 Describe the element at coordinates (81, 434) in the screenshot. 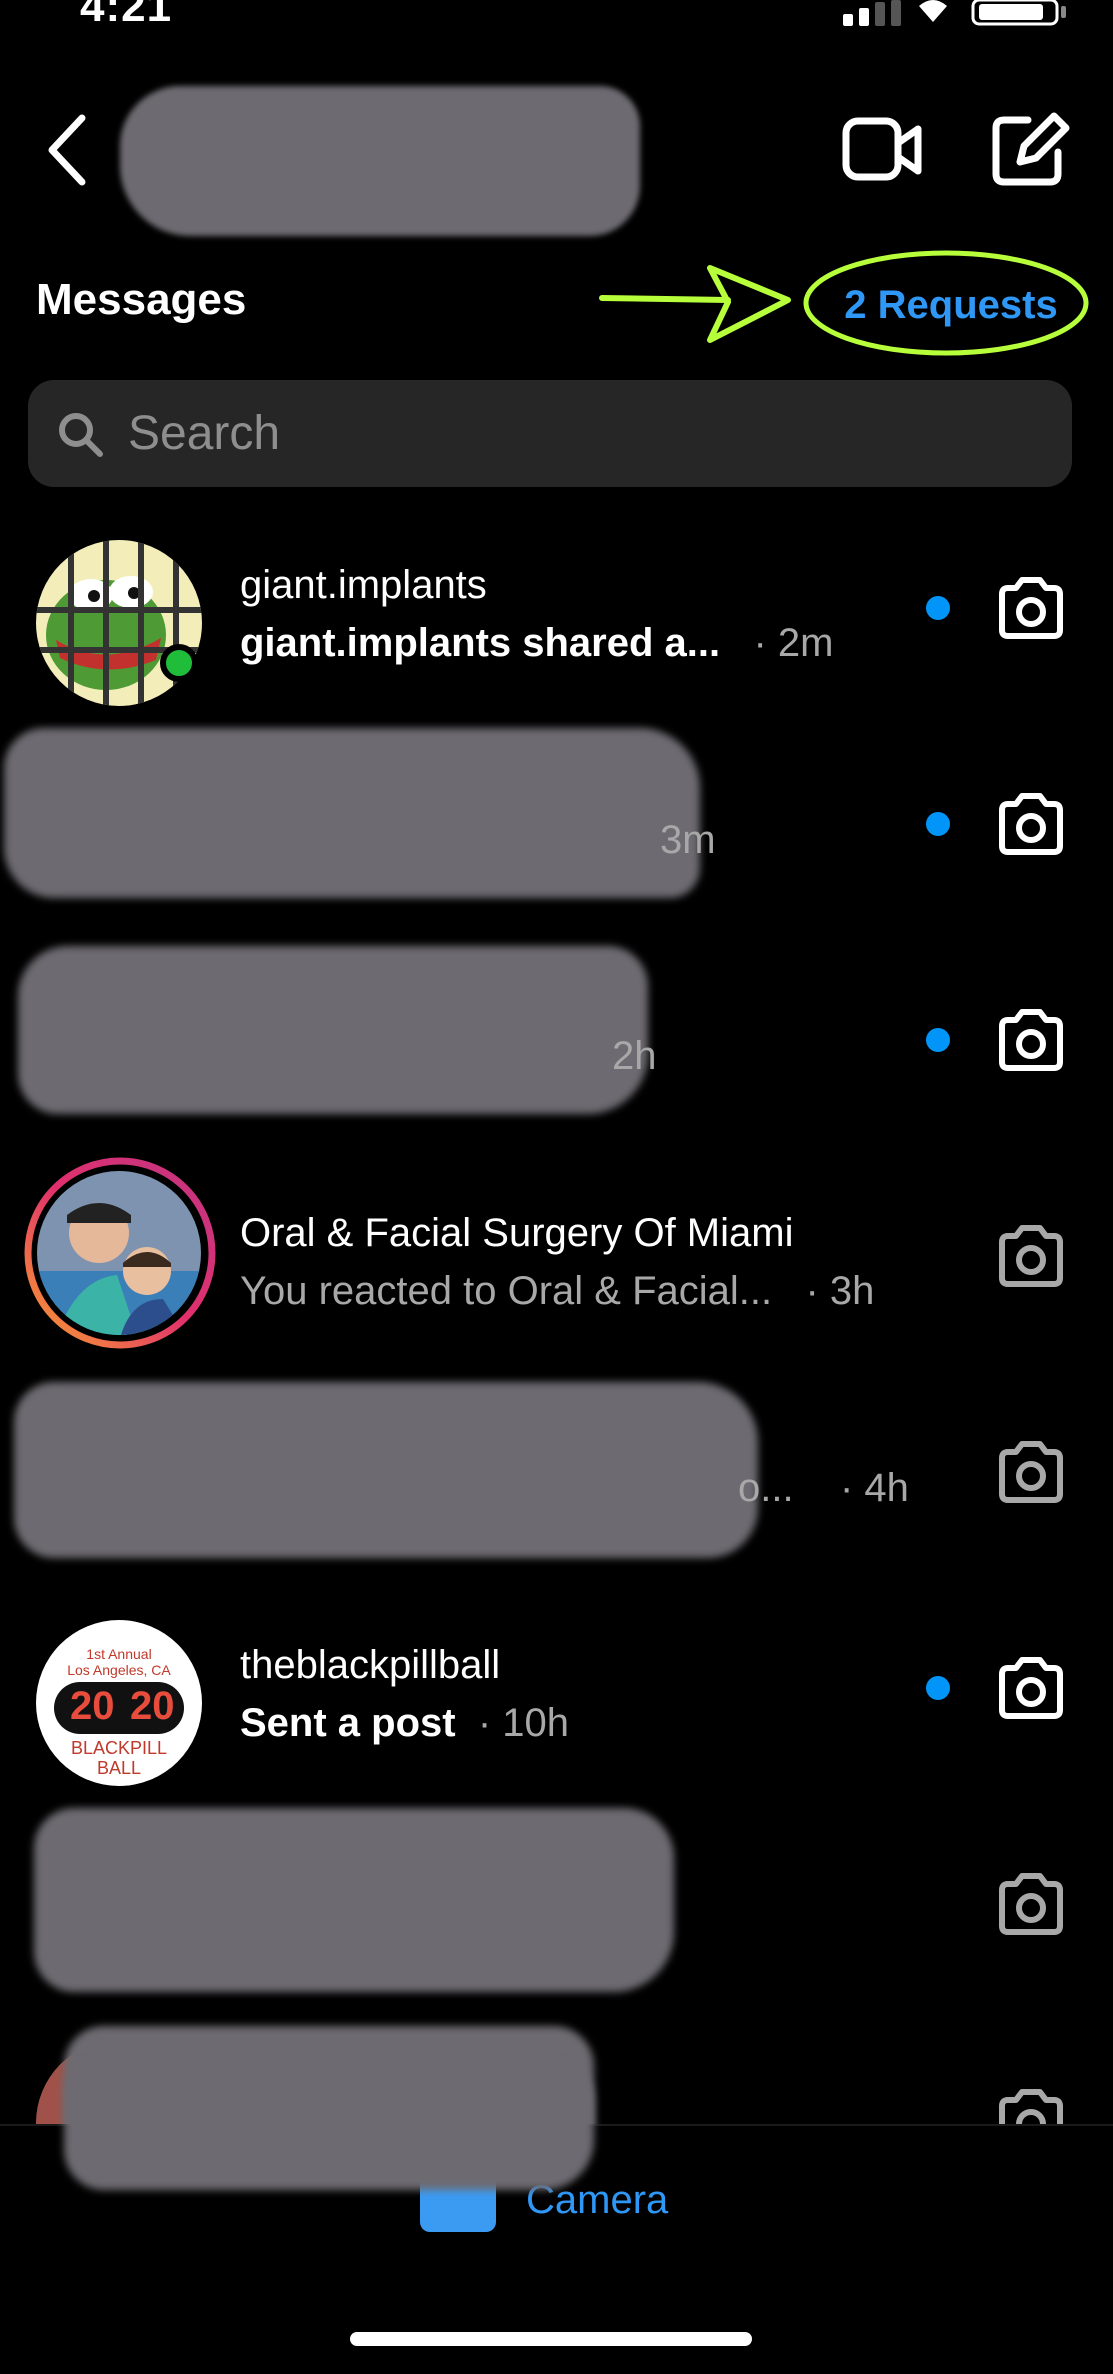

I see `search-icon` at that location.